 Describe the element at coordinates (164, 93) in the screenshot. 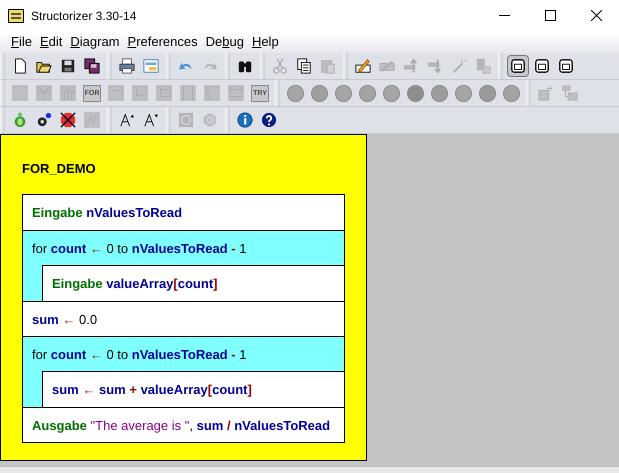

I see `endless-loop-icon` at that location.